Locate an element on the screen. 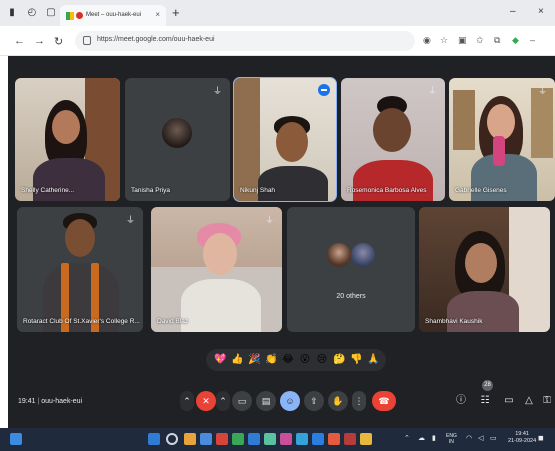  wifi-icon: ◠ is located at coordinates (469, 438).